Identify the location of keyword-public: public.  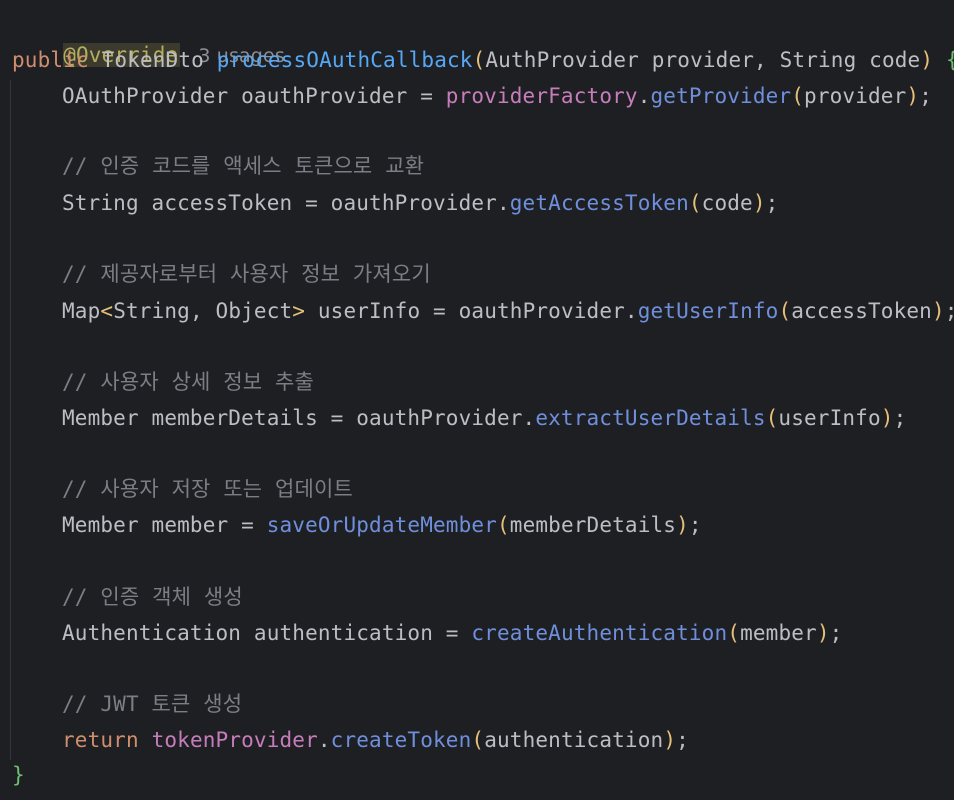
(50, 60).